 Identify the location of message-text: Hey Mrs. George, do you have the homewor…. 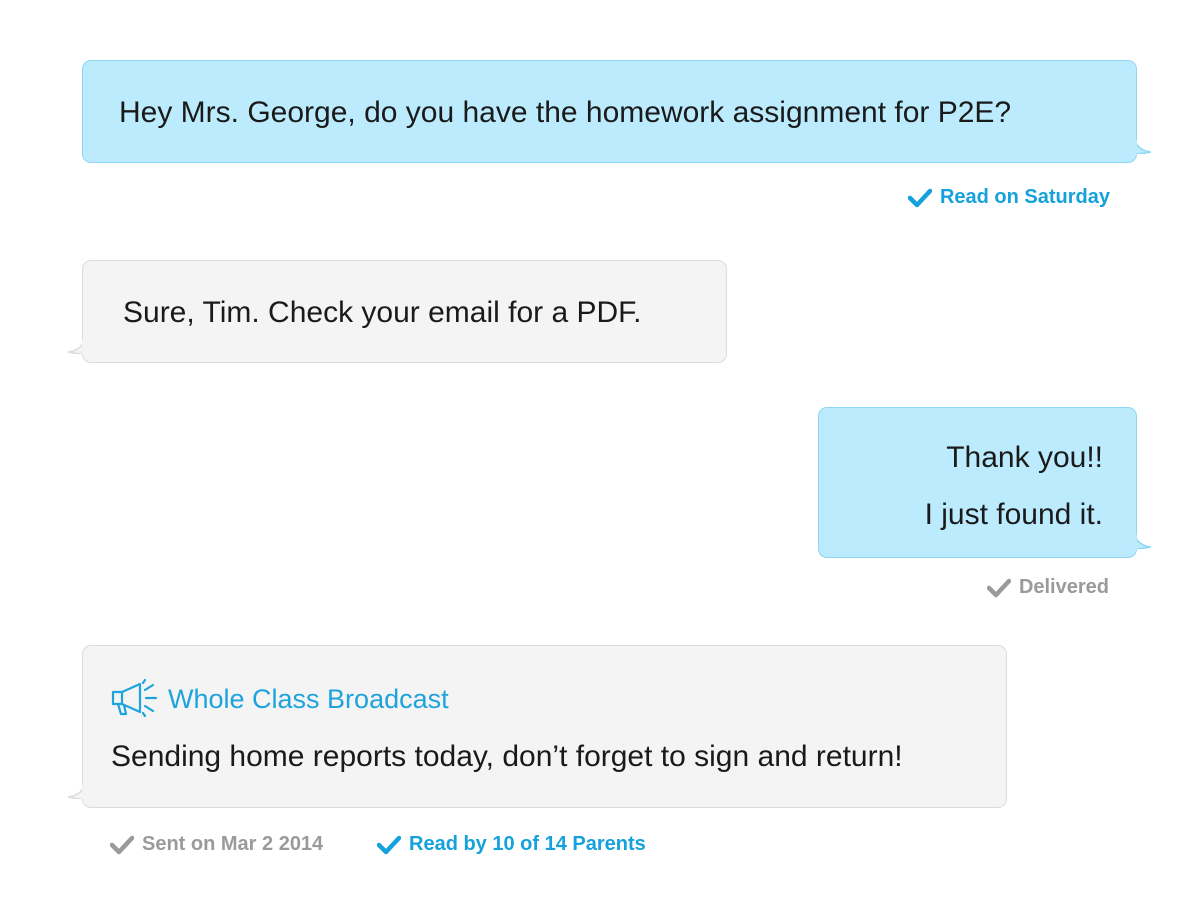
(565, 112).